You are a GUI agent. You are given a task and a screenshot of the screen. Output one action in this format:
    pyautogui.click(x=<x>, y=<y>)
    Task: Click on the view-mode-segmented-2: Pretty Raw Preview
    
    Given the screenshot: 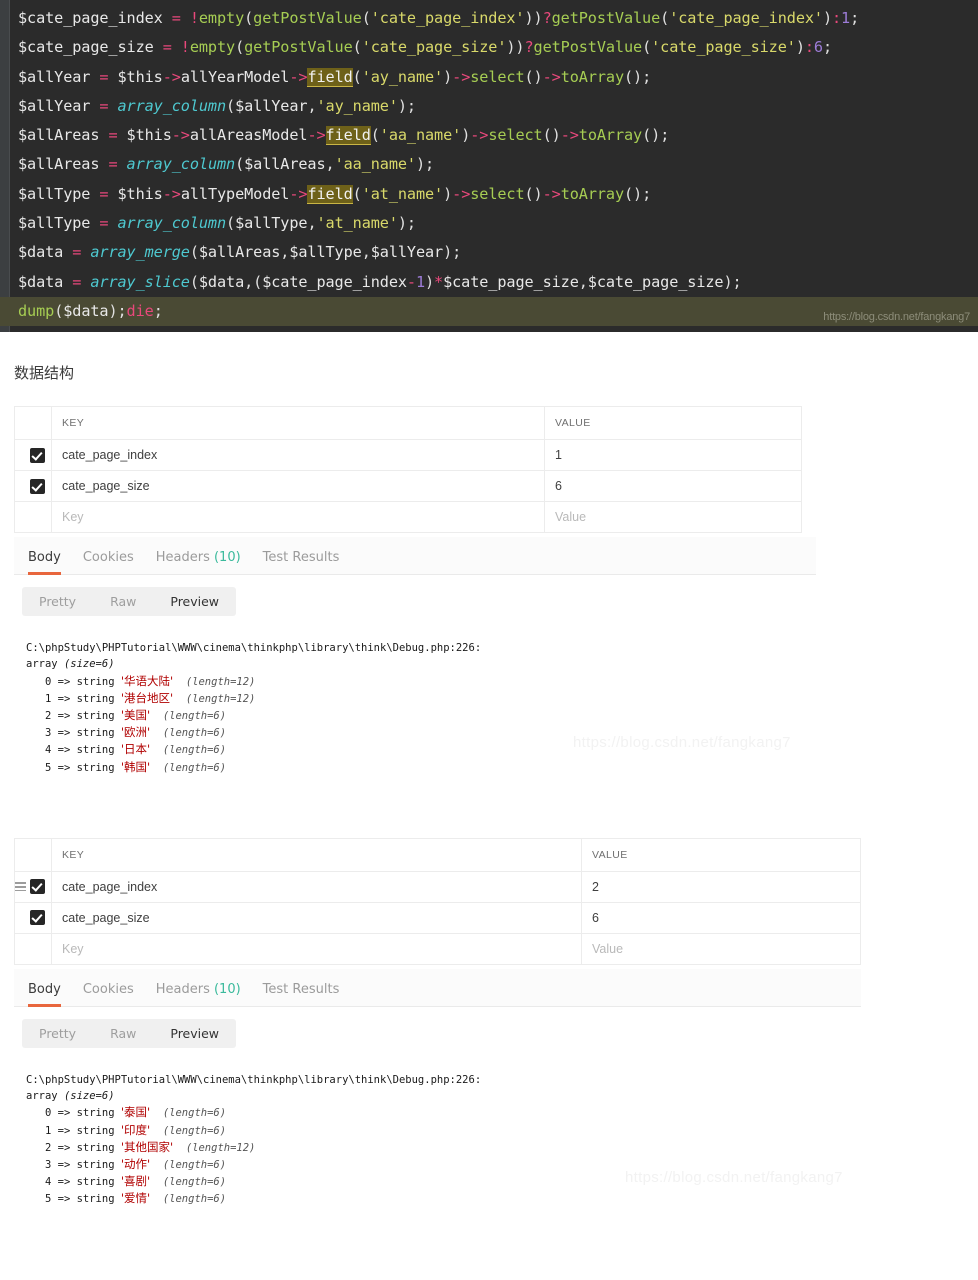 What is the action you would take?
    pyautogui.click(x=129, y=1033)
    